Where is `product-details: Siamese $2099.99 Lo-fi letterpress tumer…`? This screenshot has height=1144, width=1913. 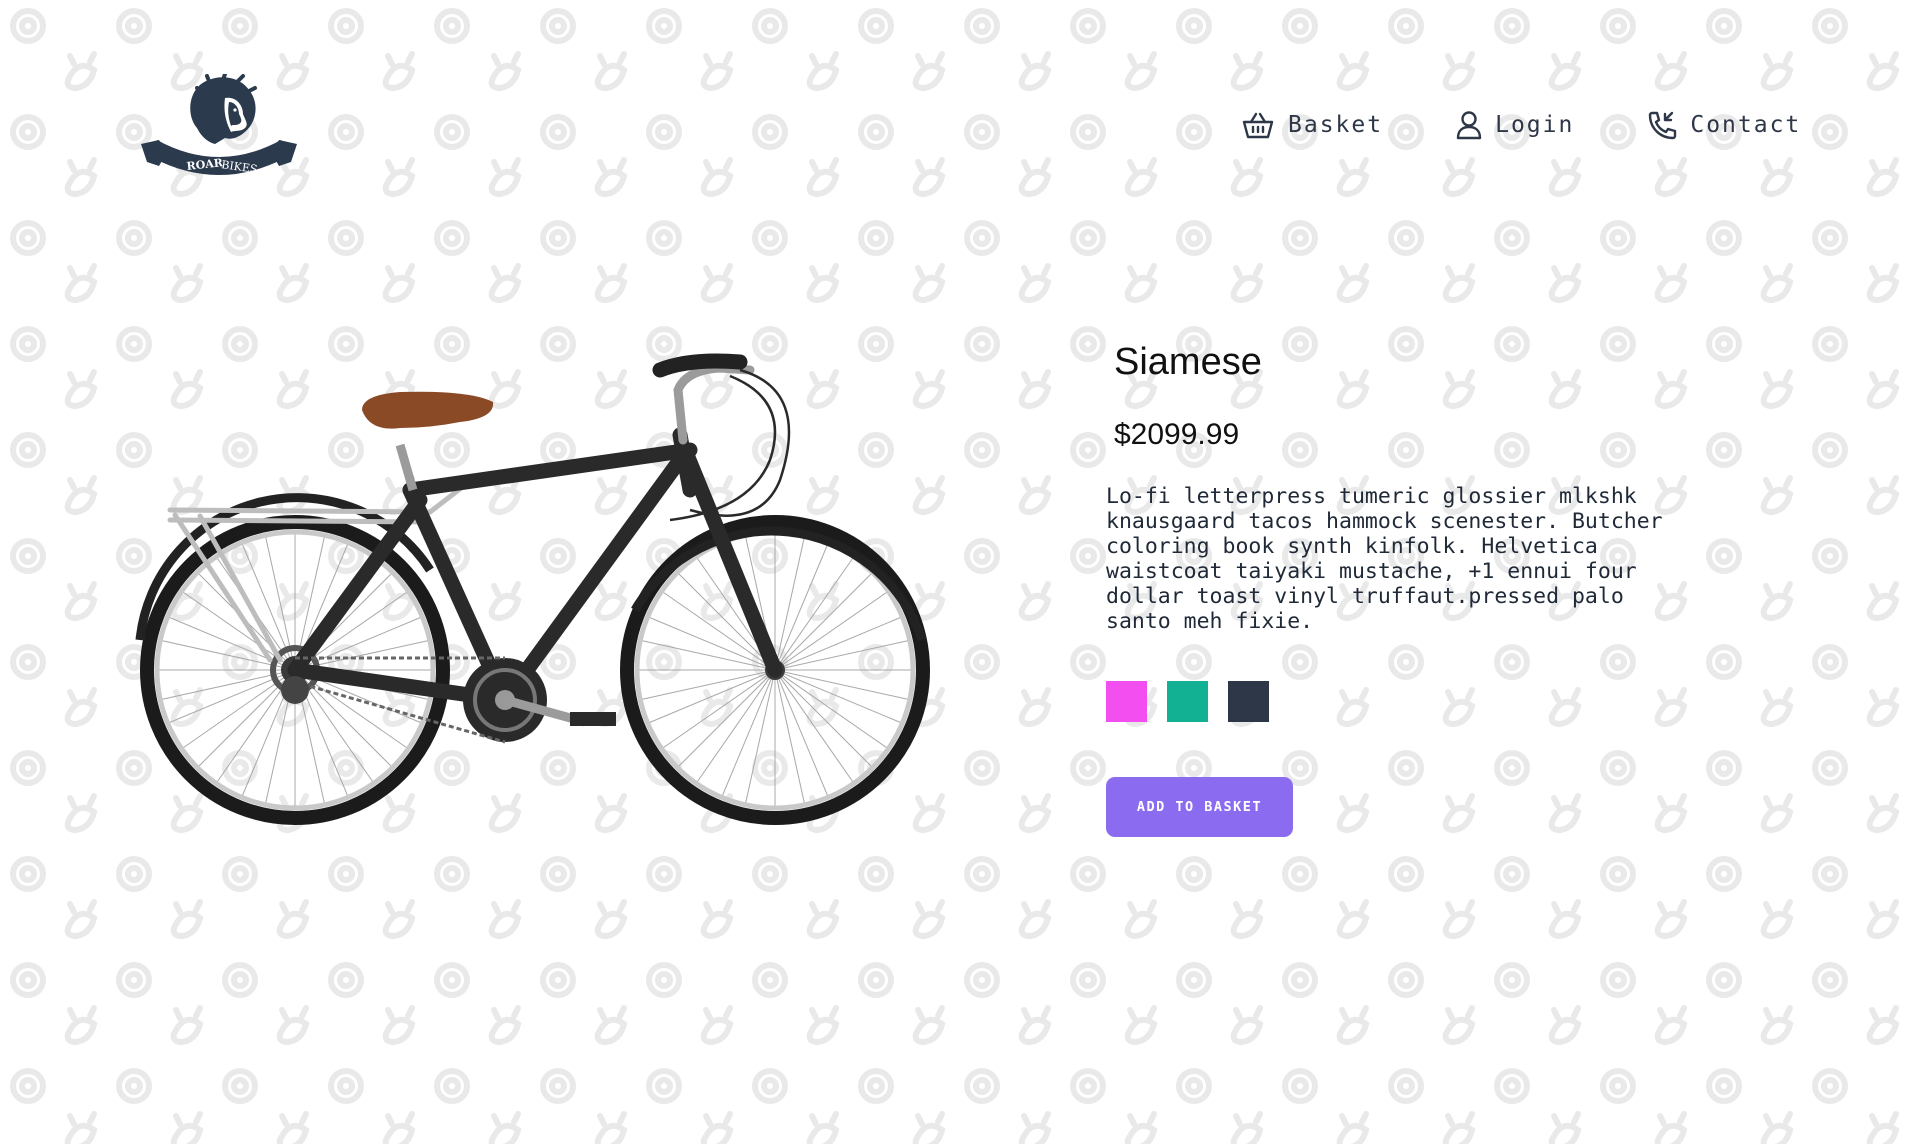
product-details: Siamese $2099.99 Lo-fi letterpress tumer… is located at coordinates (1386, 584).